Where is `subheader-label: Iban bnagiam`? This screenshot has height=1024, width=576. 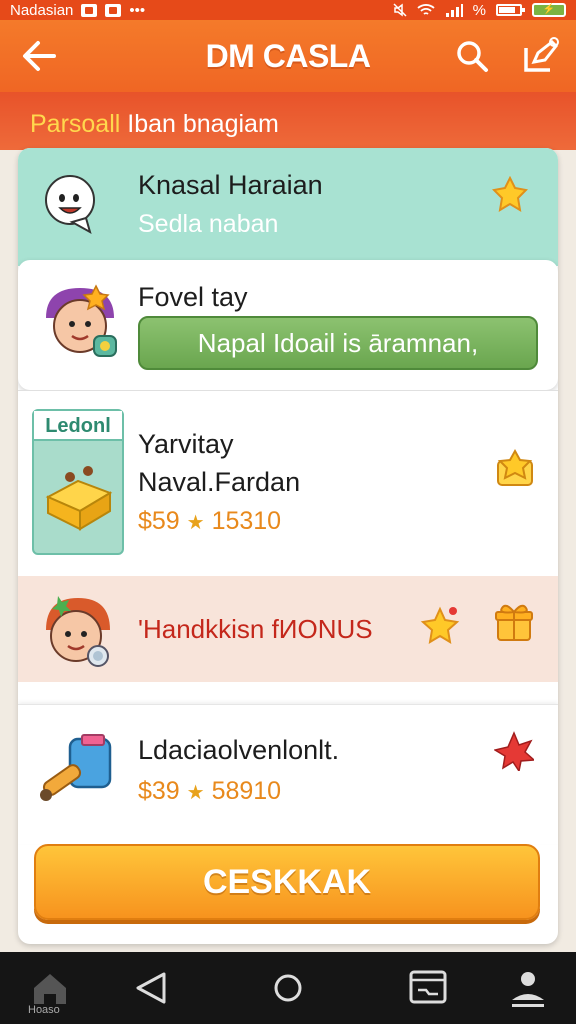
subheader-label: Iban bnagiam is located at coordinates (199, 124).